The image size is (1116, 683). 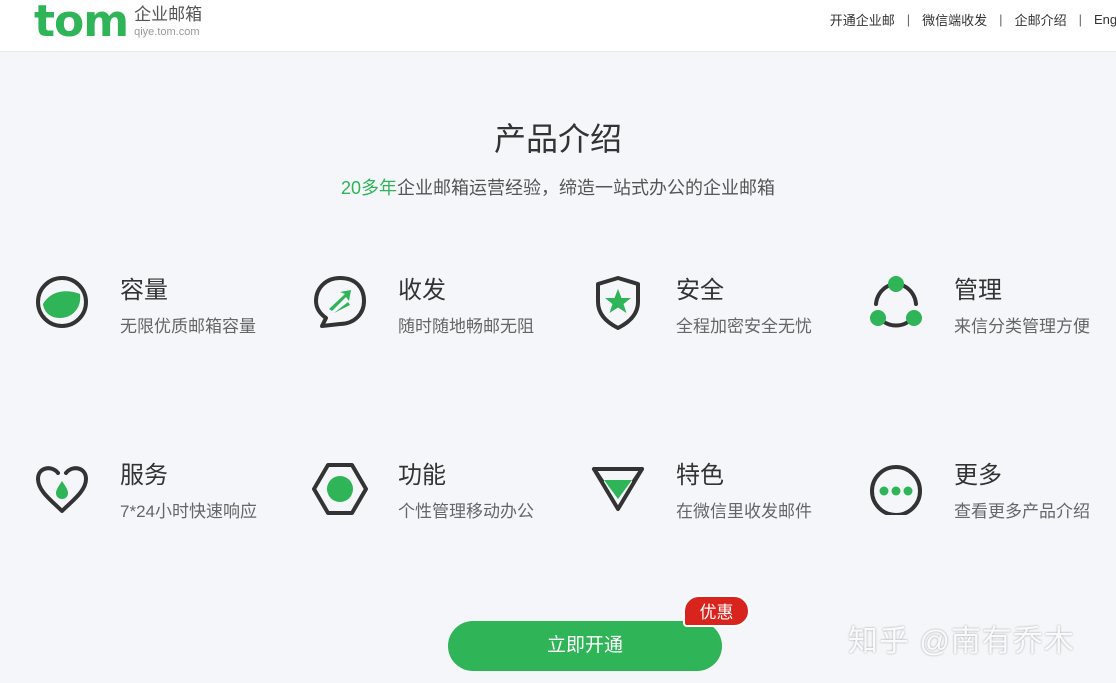 I want to click on feature-security: 安全 全程加密安全无忧, so click(x=720, y=310).